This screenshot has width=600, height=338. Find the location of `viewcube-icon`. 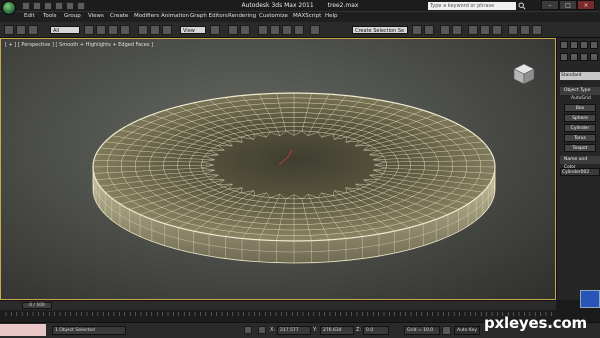

viewcube-icon is located at coordinates (524, 74).